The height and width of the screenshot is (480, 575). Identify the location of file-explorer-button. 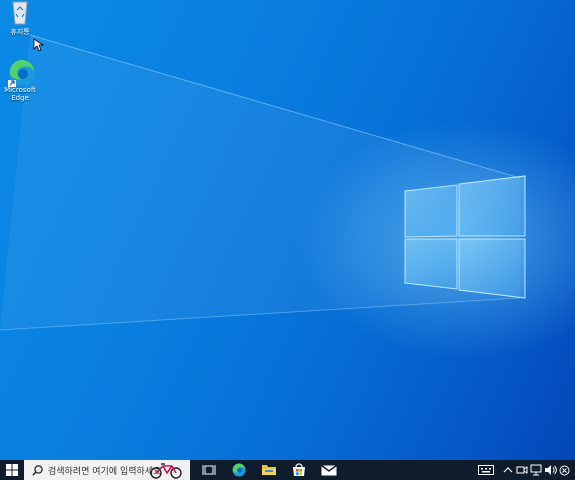
(269, 470).